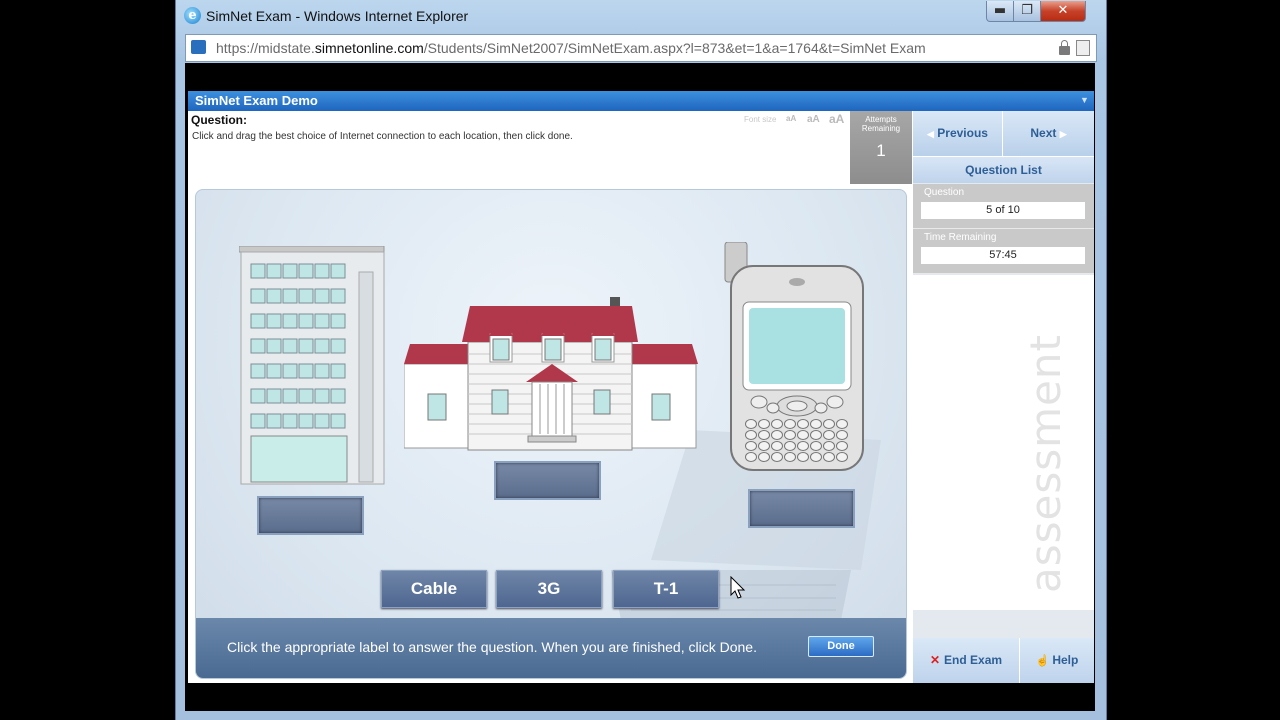  I want to click on previous-button: ◀ Previous, so click(958, 133).